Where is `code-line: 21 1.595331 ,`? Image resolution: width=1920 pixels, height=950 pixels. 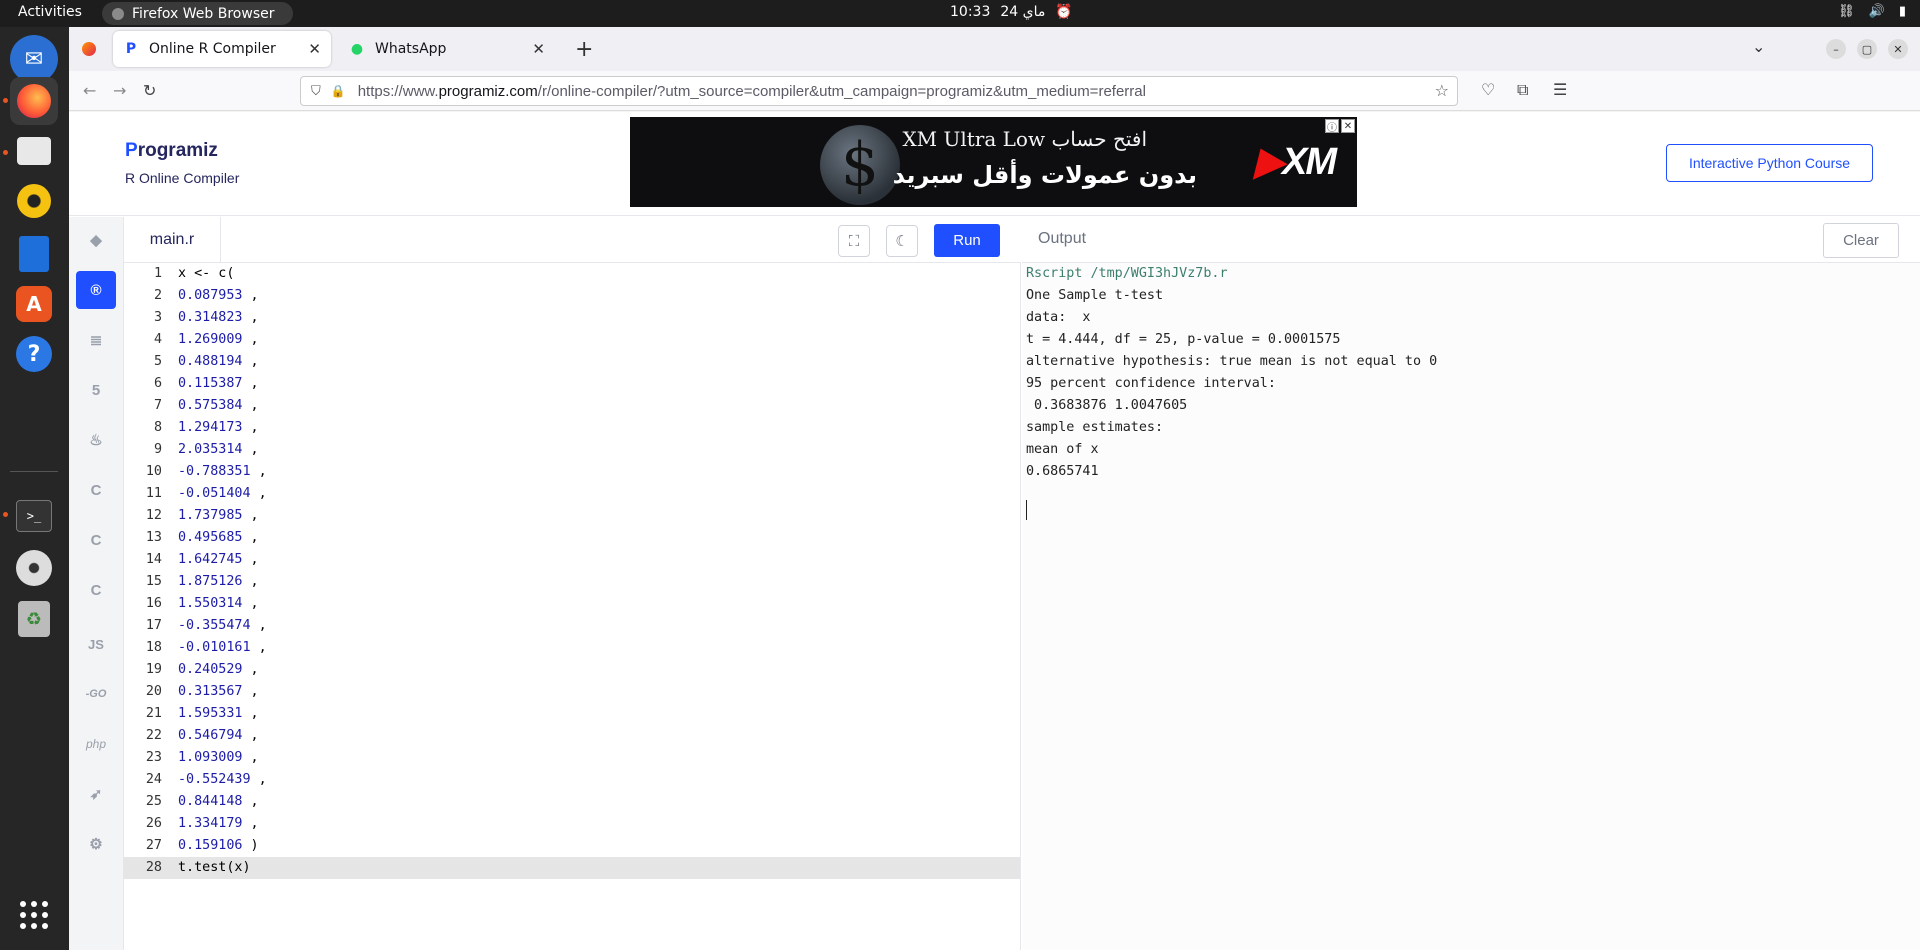
code-line: 21 1.595331 , is located at coordinates (572, 714).